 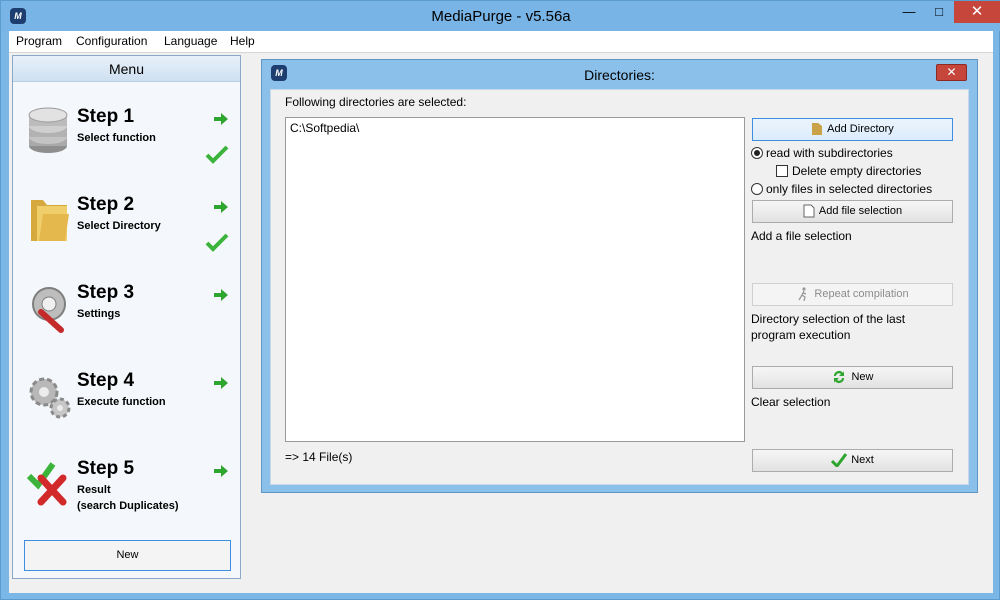 What do you see at coordinates (501, 42) in the screenshot?
I see `menu-bar: Program Configuration Language Help` at bounding box center [501, 42].